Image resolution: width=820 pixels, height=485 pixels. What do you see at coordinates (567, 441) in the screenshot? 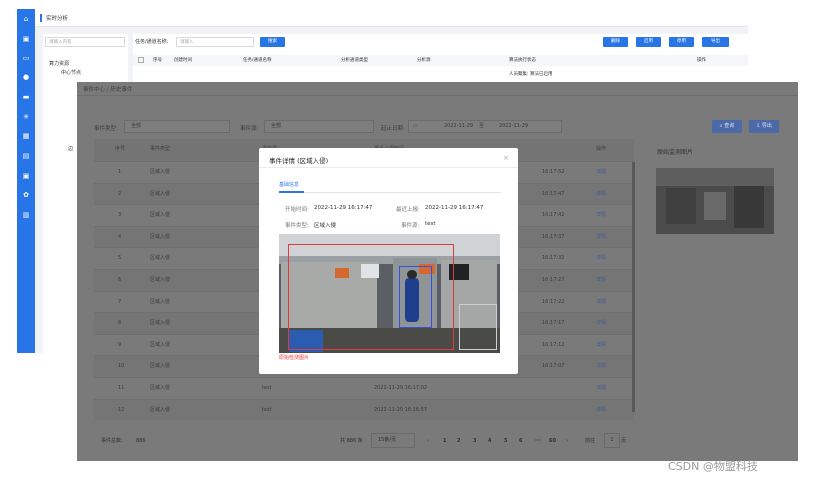
I see `next-page-icon: ›` at bounding box center [567, 441].